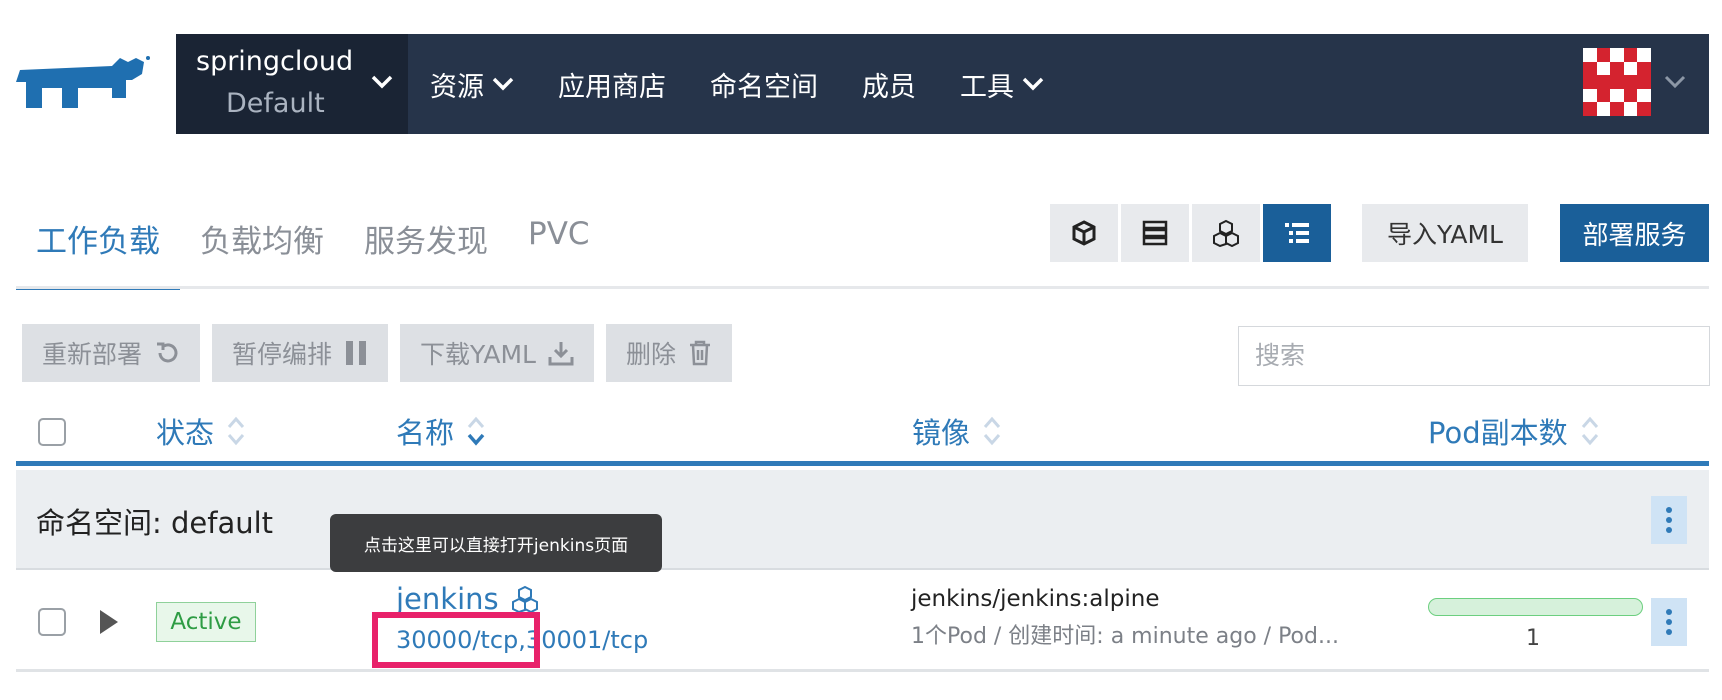  What do you see at coordinates (1498, 433) in the screenshot?
I see `column-pod-replicas-label: Pod副本数` at bounding box center [1498, 433].